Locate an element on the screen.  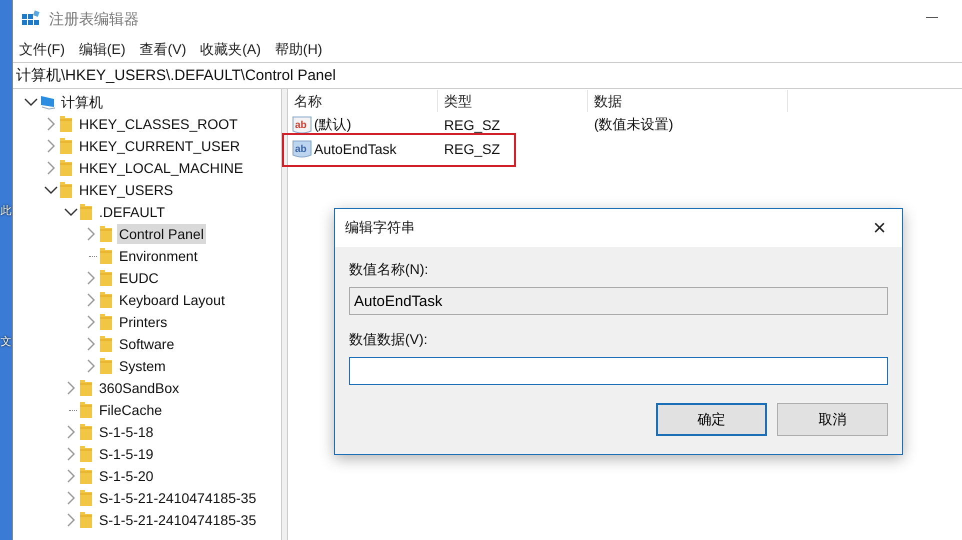
minimize-icon is located at coordinates (932, 18).